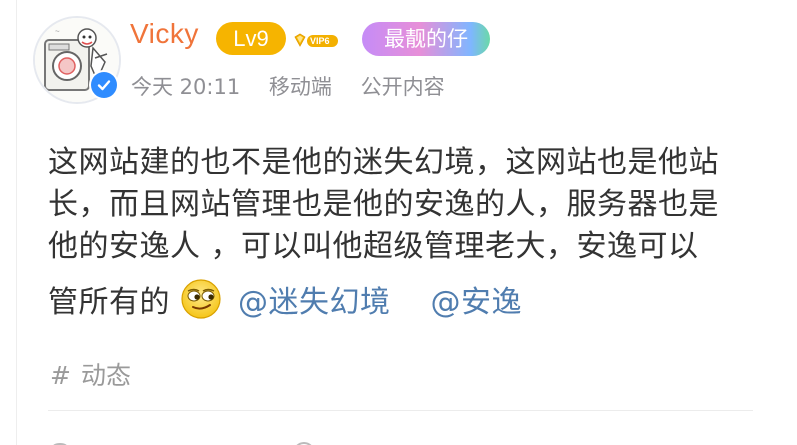 This screenshot has width=797, height=445. What do you see at coordinates (426, 39) in the screenshot?
I see `title-badge: 最靓的仔` at bounding box center [426, 39].